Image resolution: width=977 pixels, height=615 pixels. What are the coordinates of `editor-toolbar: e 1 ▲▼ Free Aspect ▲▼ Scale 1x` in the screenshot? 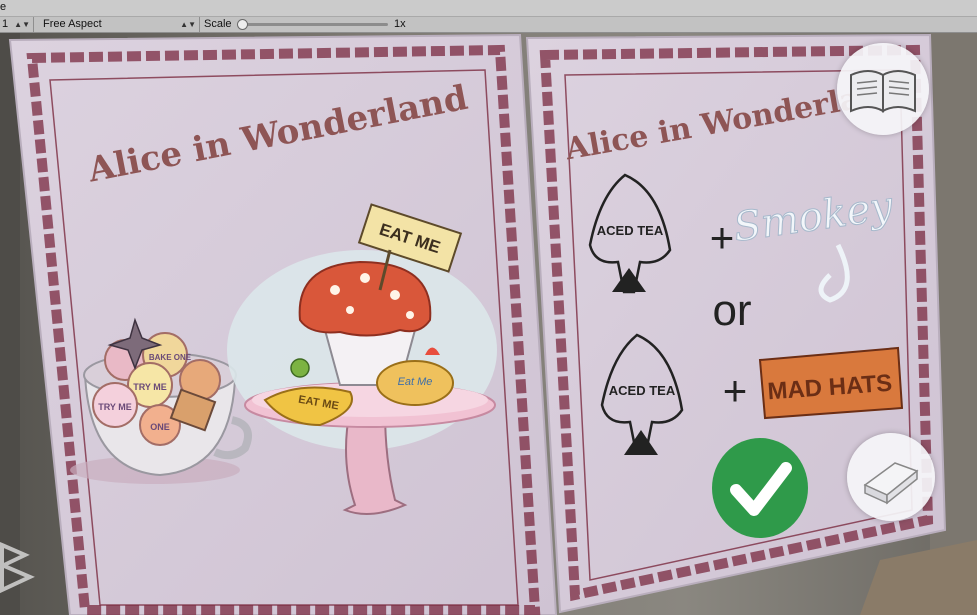 It's located at (488, 16).